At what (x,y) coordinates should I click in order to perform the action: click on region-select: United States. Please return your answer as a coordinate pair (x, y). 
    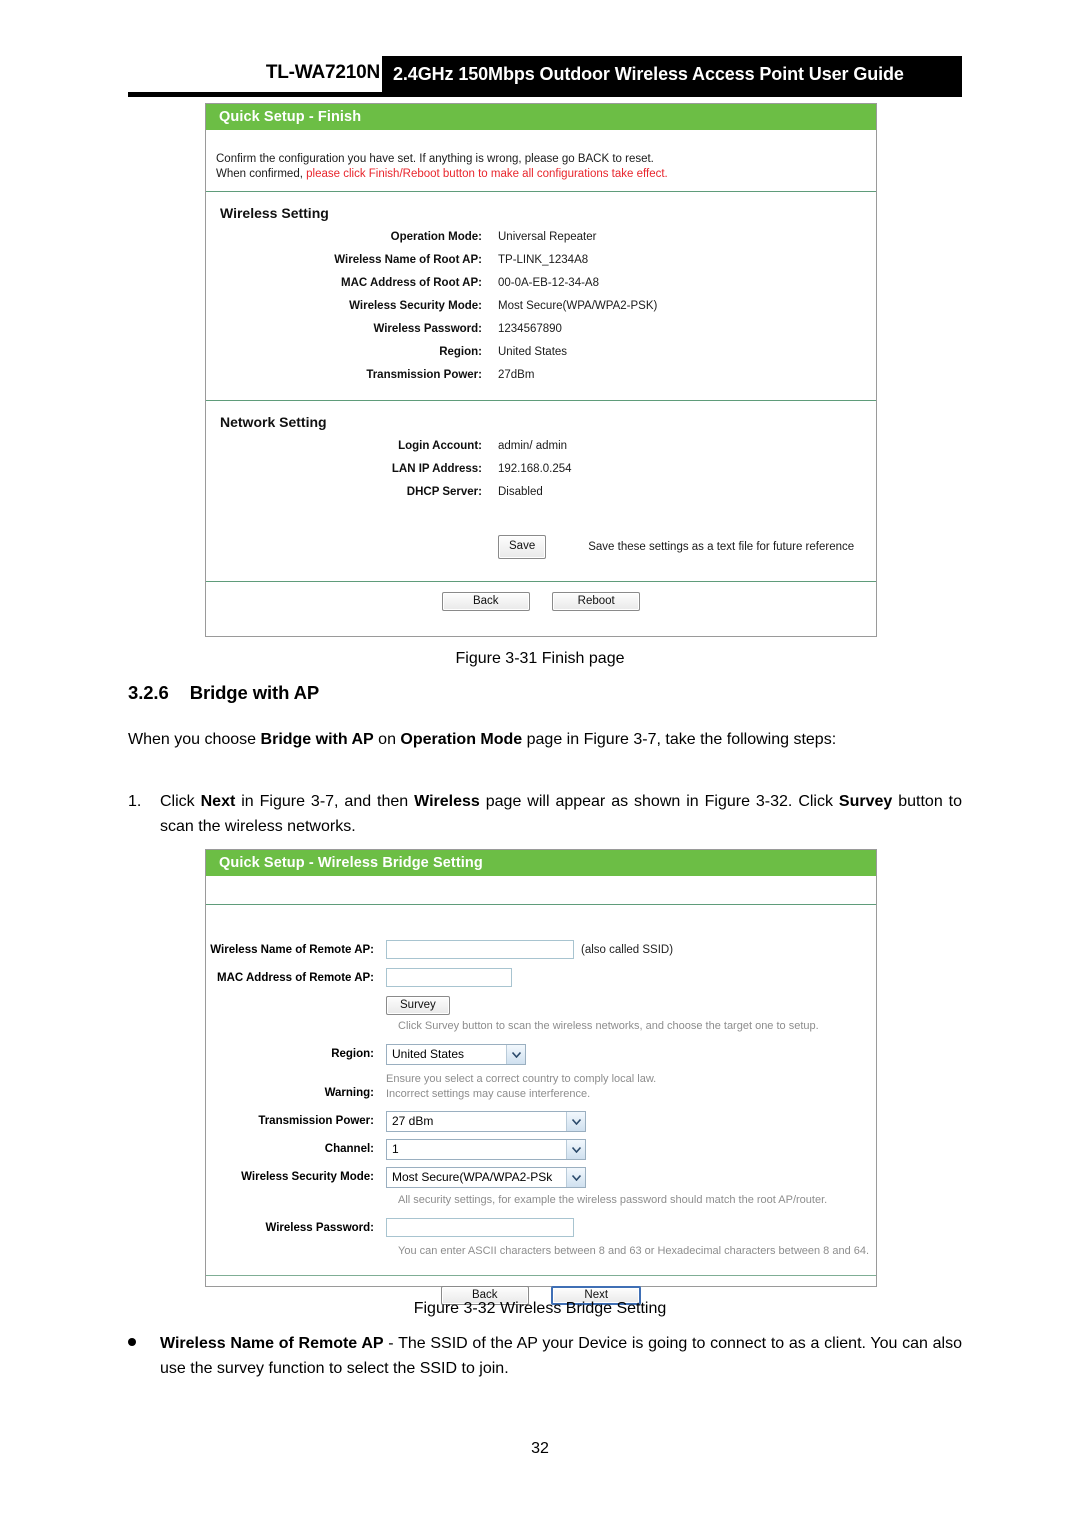
    Looking at the image, I should click on (456, 1054).